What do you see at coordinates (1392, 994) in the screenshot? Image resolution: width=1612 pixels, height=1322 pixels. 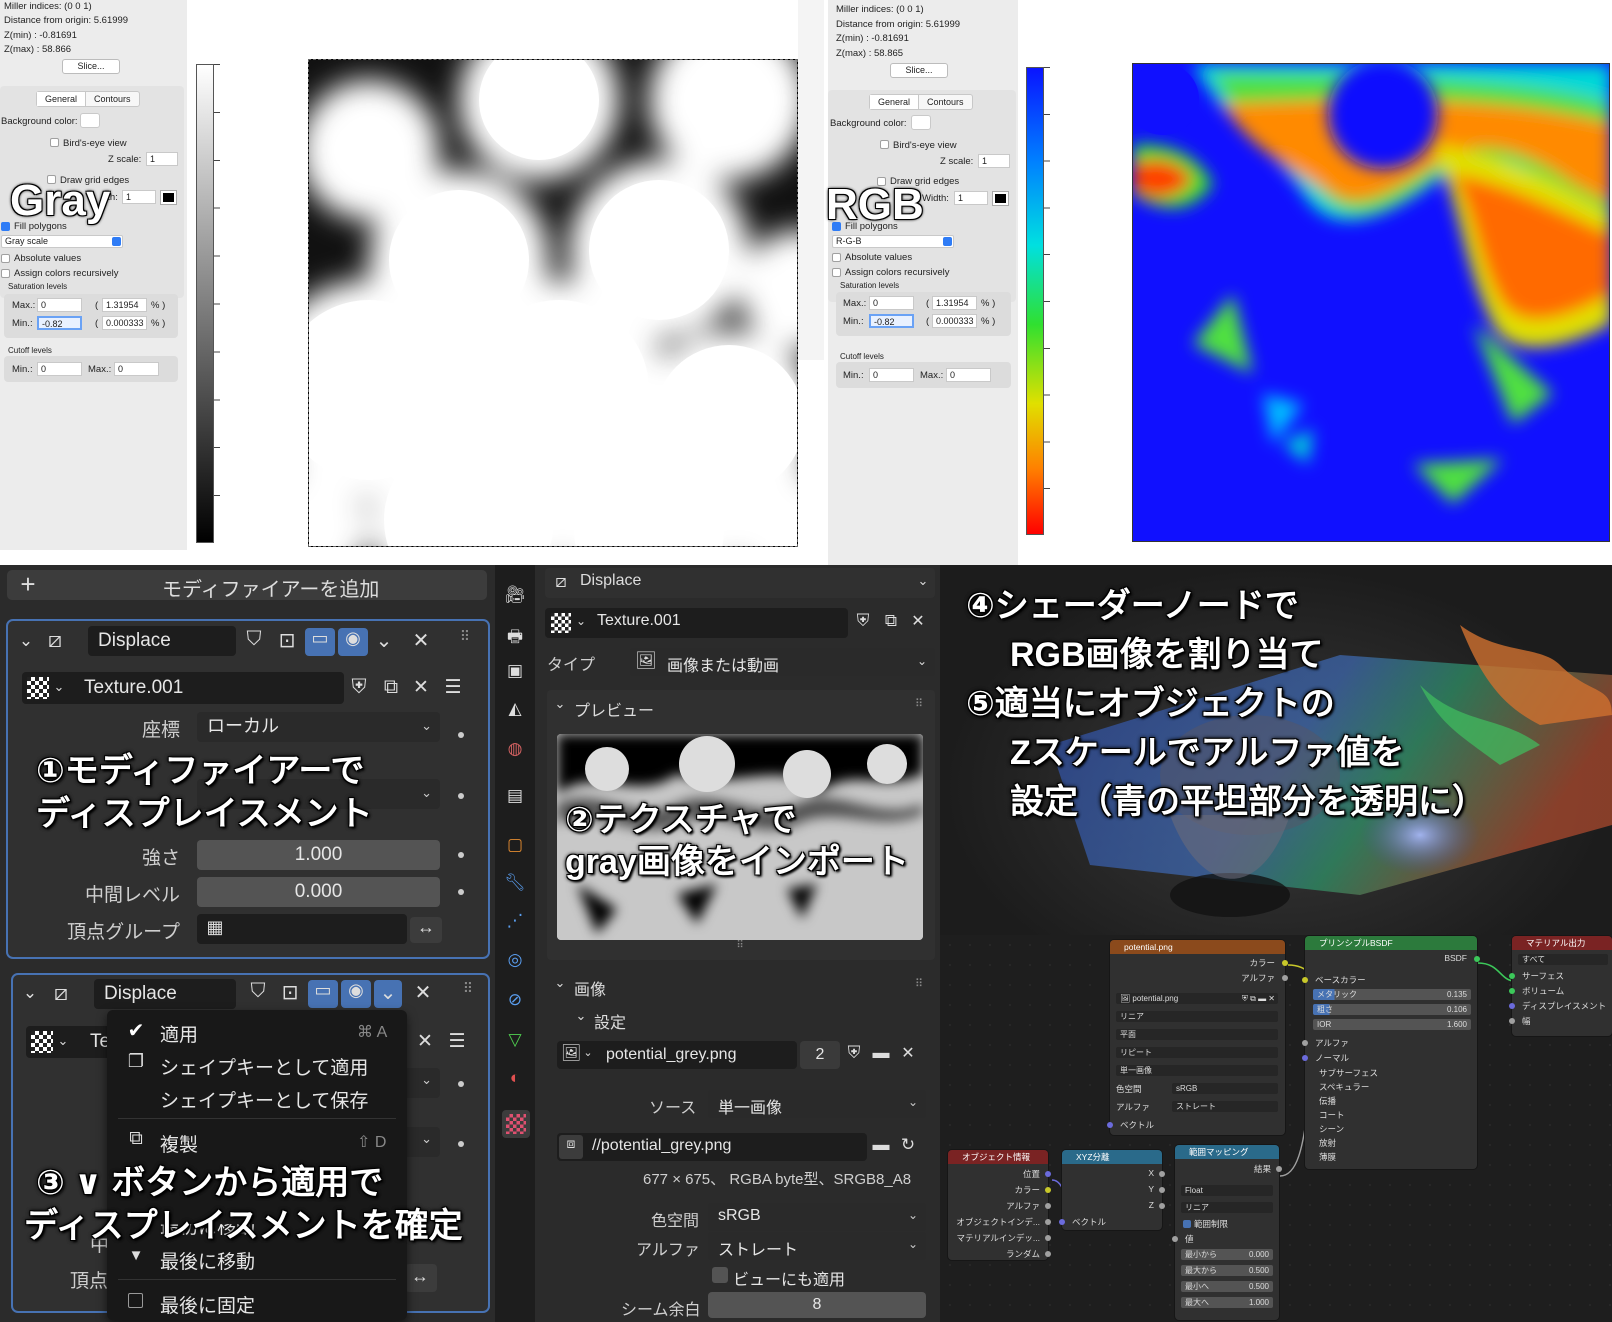 I see `metallic-field: メタリック 0.135` at bounding box center [1392, 994].